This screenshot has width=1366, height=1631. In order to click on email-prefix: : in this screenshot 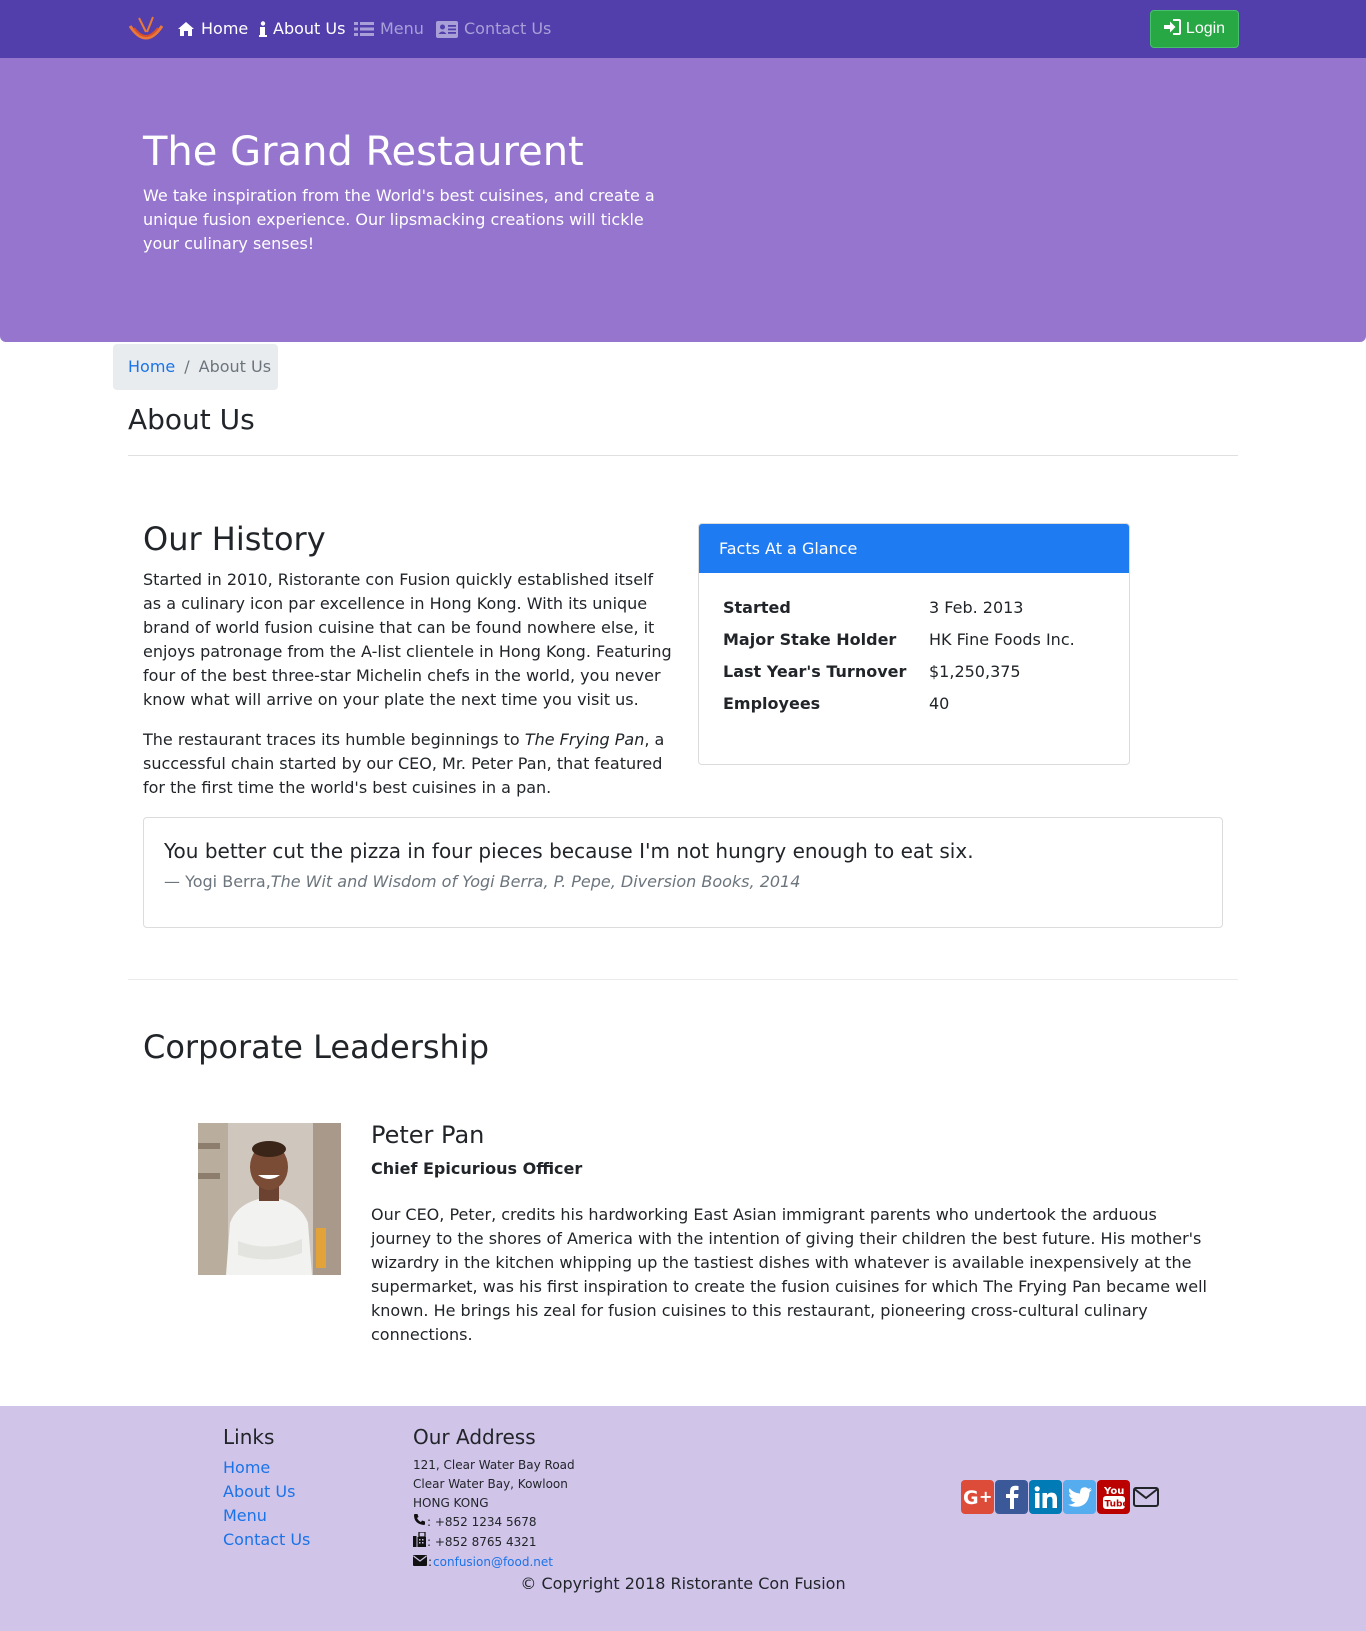, I will do `click(430, 1562)`.